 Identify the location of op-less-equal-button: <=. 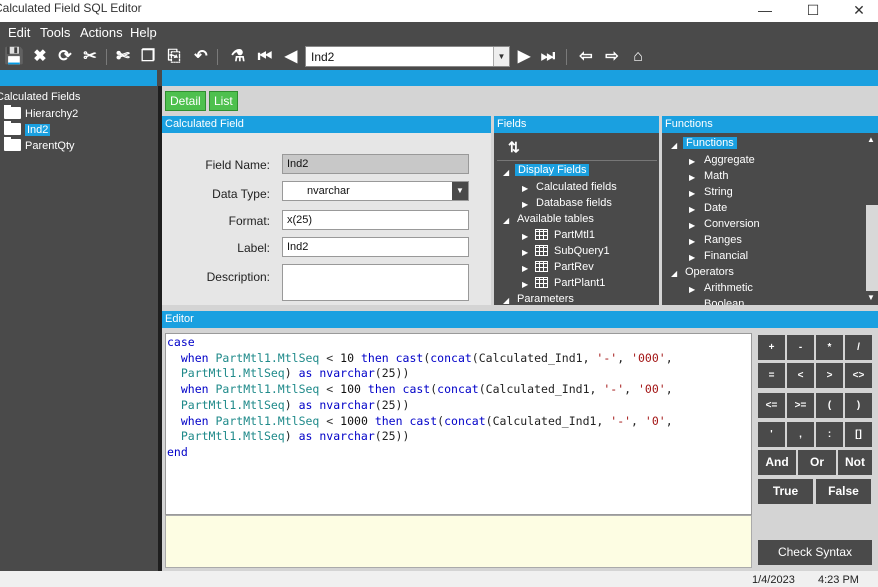
(771, 405).